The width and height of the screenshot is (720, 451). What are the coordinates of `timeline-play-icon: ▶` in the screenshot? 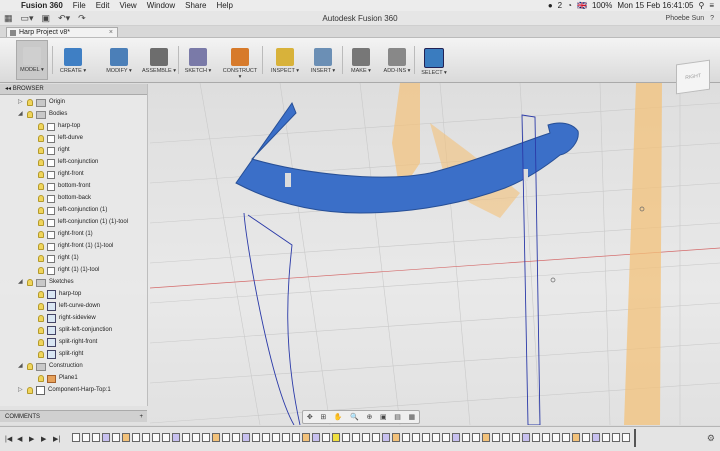 It's located at (31, 439).